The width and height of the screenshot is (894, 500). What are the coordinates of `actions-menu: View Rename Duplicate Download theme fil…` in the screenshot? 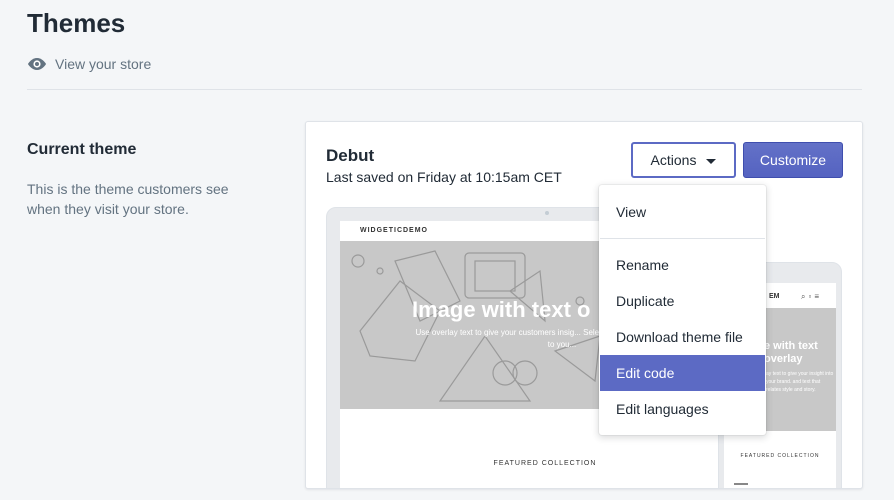 It's located at (682, 310).